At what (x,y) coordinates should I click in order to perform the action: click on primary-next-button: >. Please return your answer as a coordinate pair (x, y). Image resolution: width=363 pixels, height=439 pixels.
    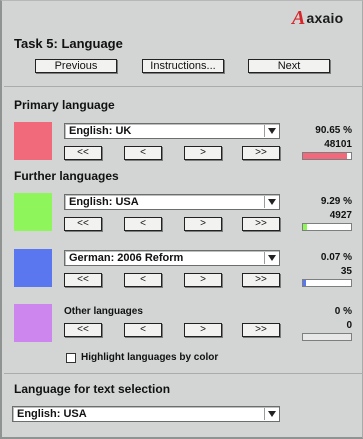
    Looking at the image, I should click on (203, 153).